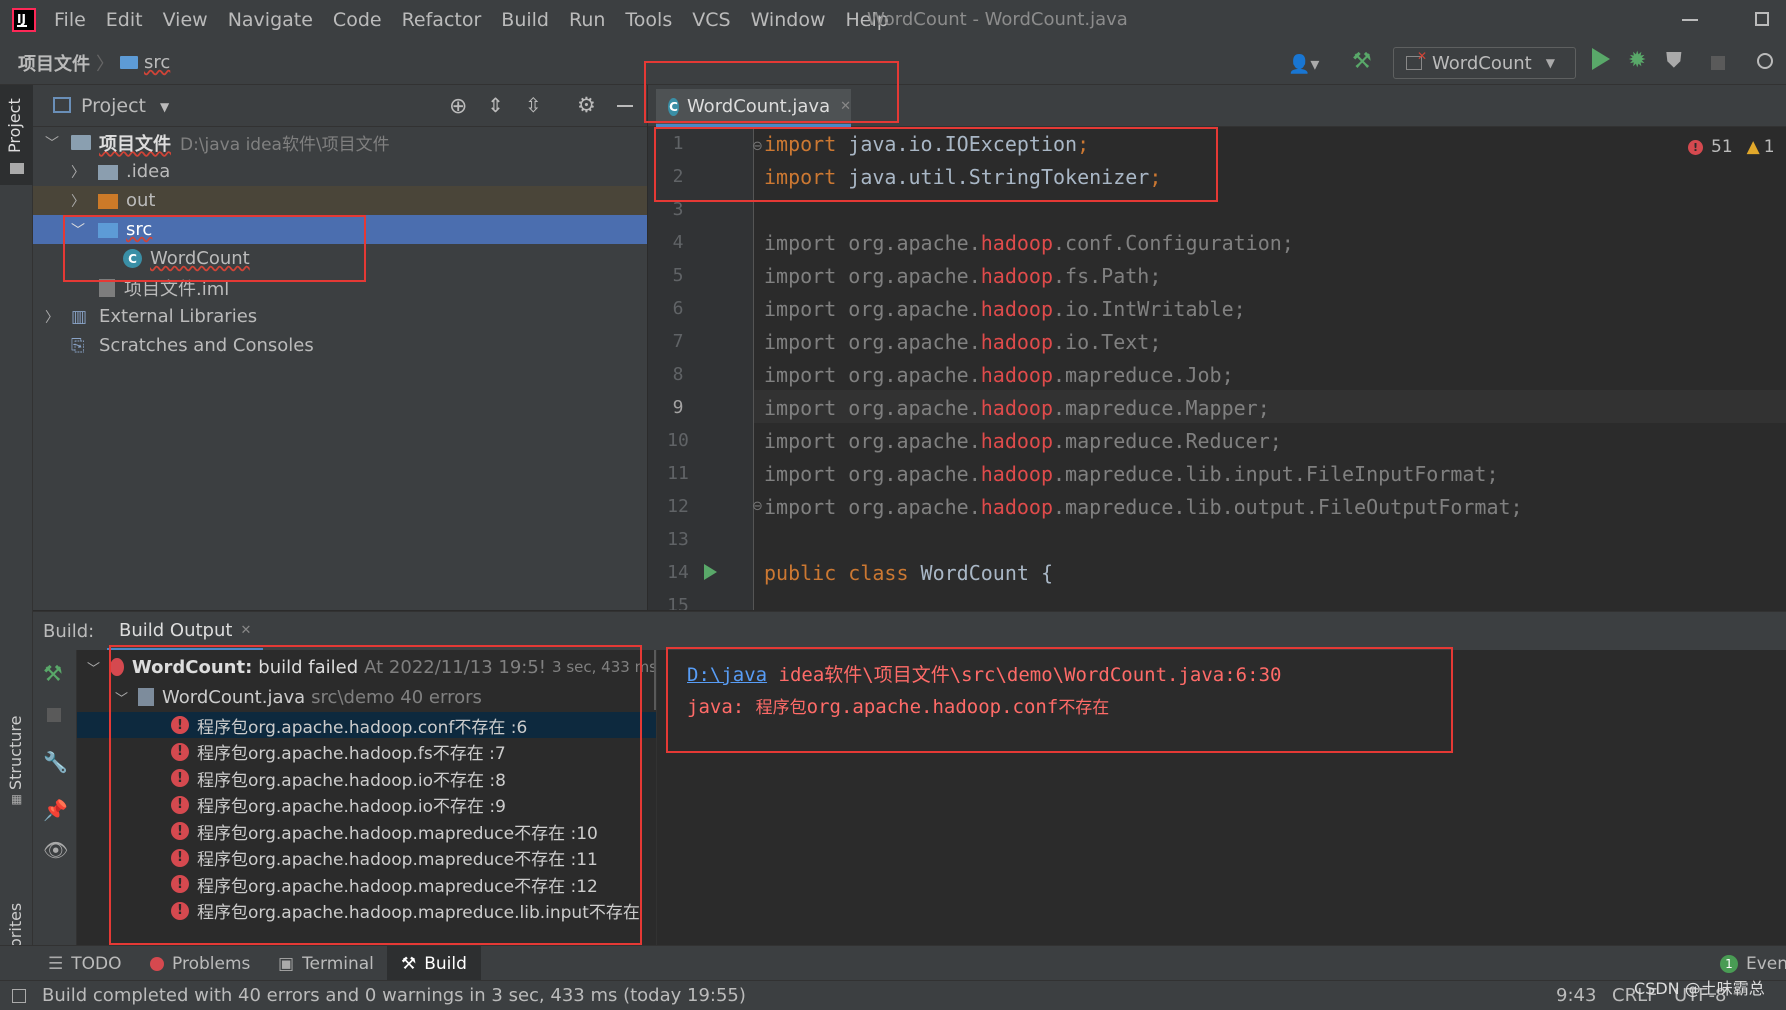  Describe the element at coordinates (678, 407) in the screenshot. I see `line-number: 9` at that location.